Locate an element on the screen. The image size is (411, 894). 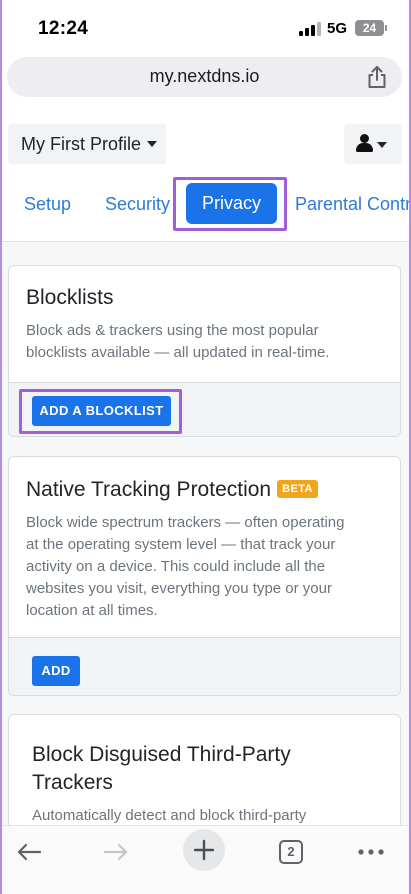
url-text: my.nextdns.io is located at coordinates (204, 76).